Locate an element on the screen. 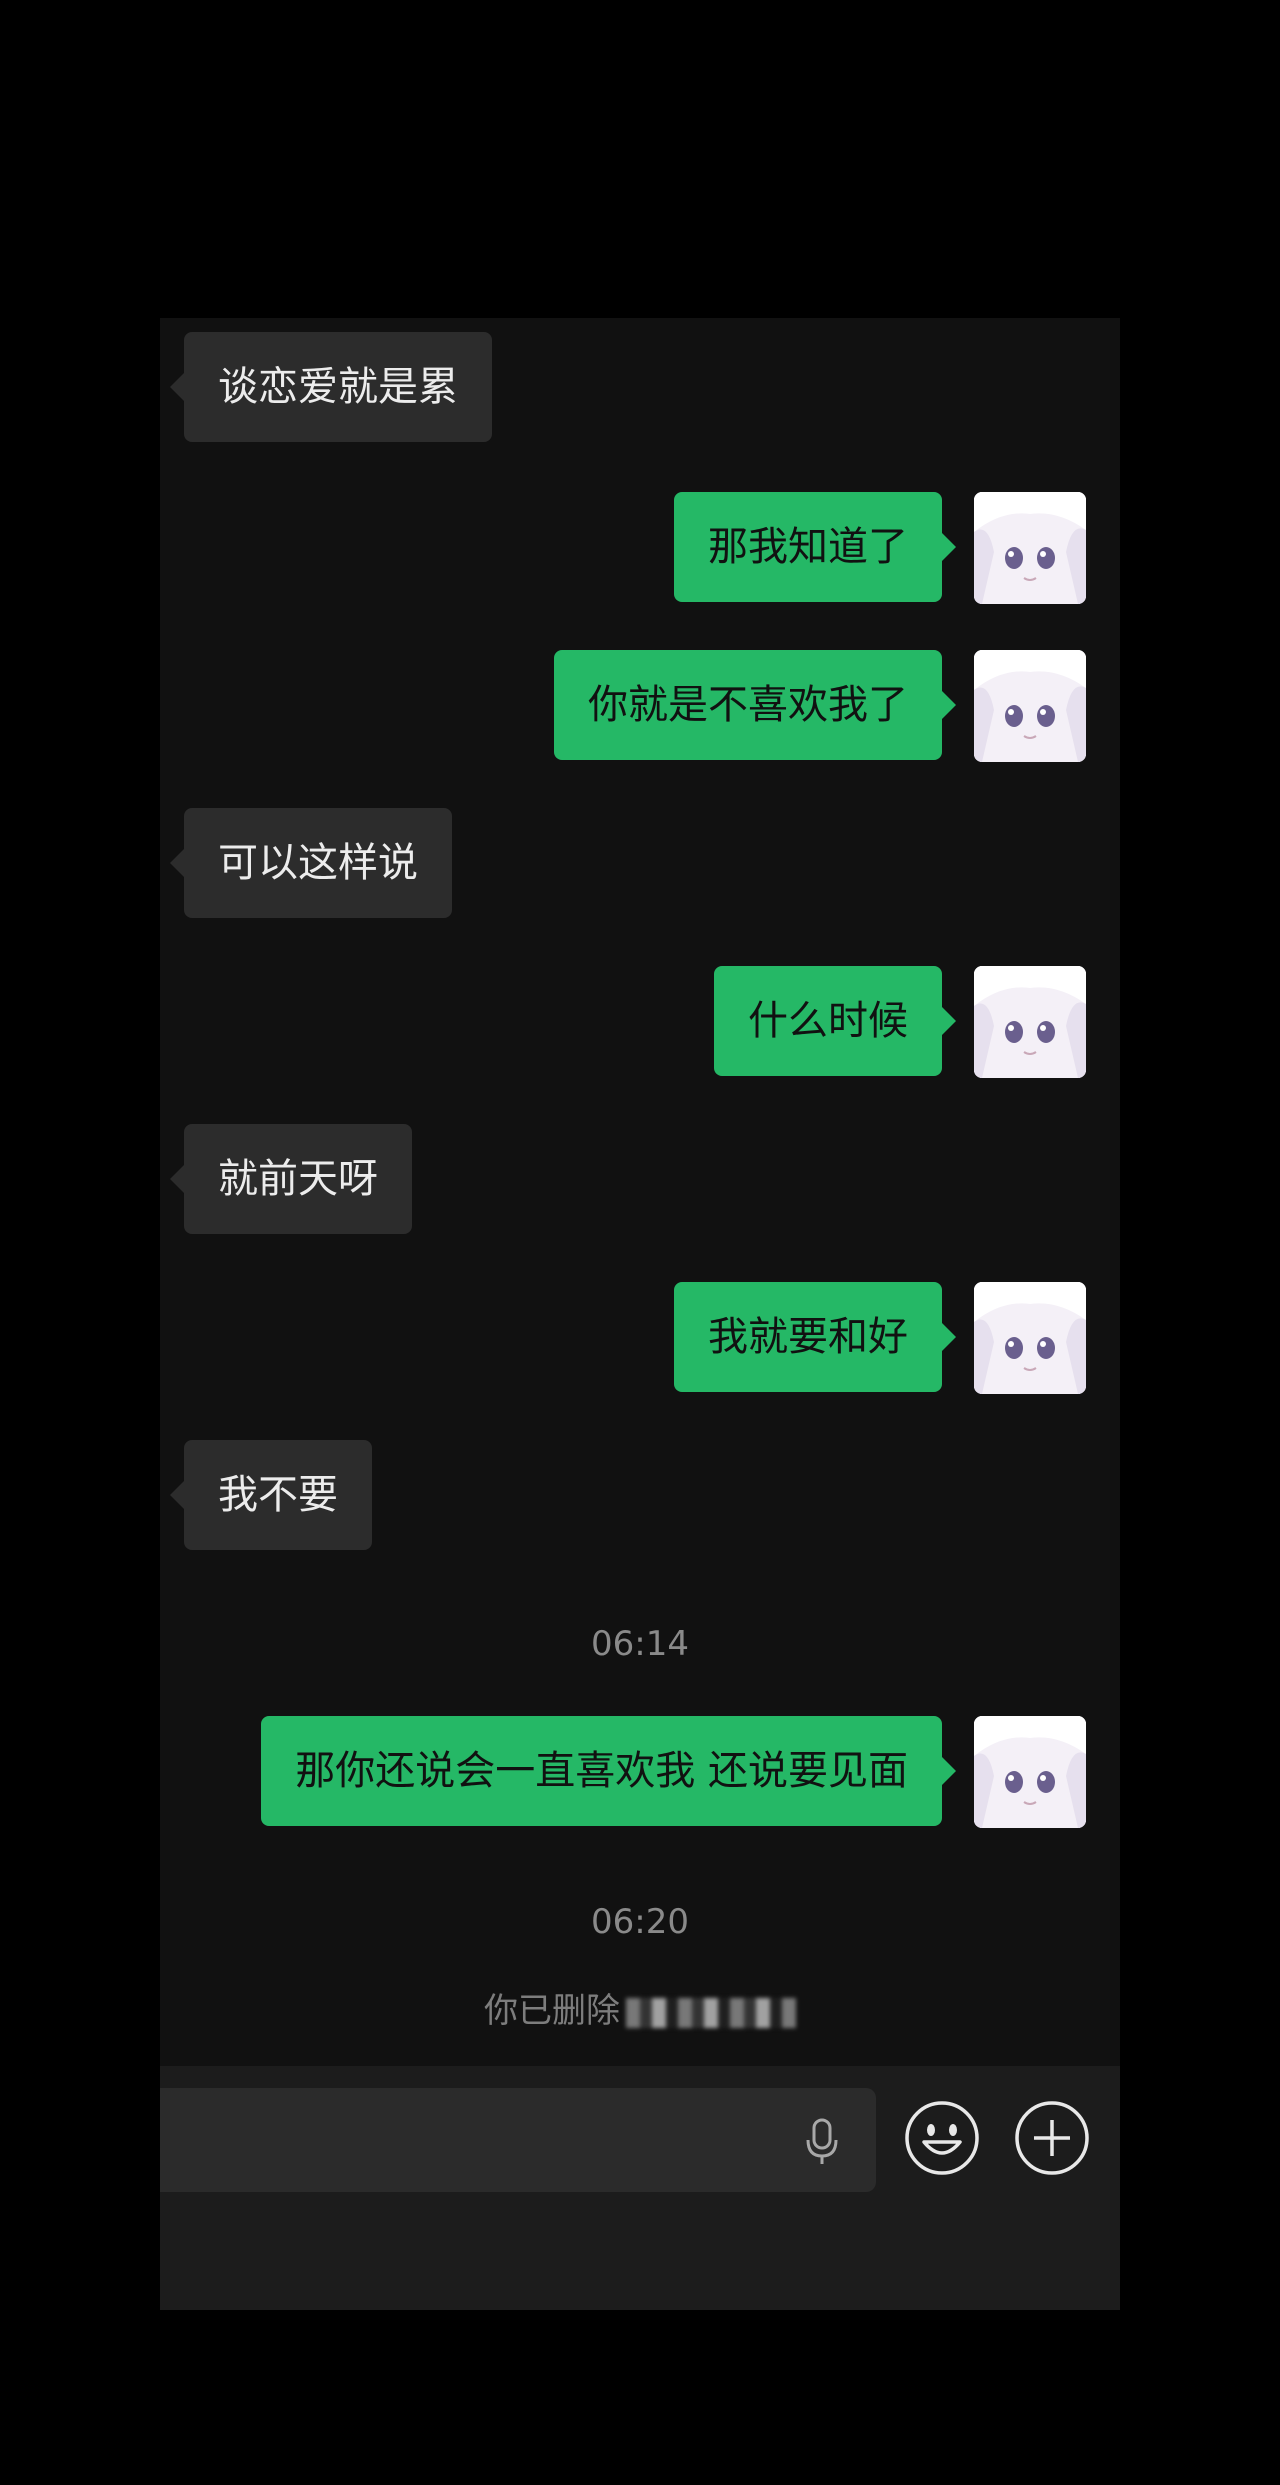  system-notice: 你已删除 is located at coordinates (640, 2011).